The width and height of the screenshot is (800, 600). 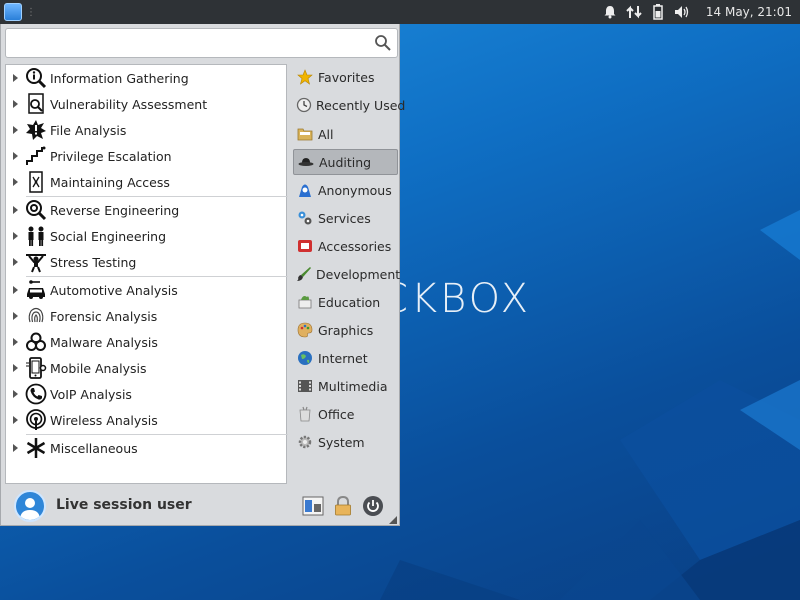 I want to click on category-favorites: Favorites, so click(x=345, y=77).